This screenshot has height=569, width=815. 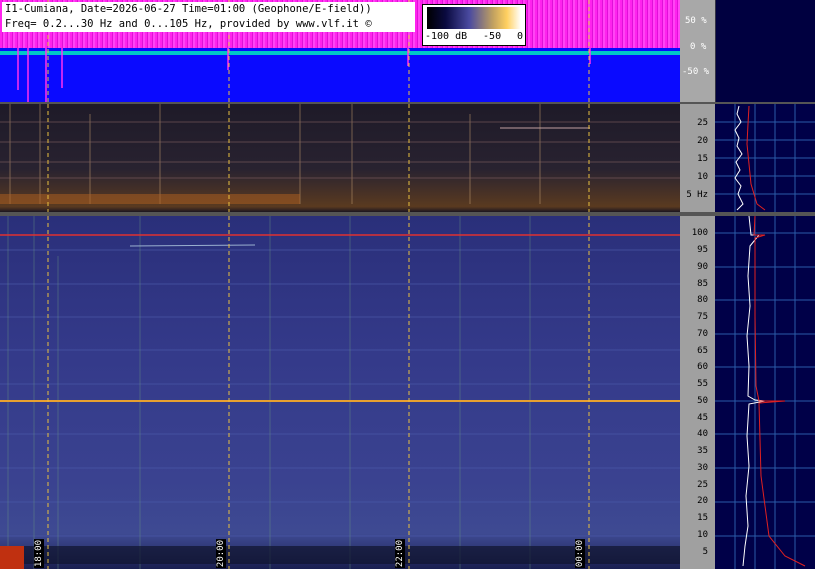 What do you see at coordinates (39, 554) in the screenshot?
I see `time-label: 18:00` at bounding box center [39, 554].